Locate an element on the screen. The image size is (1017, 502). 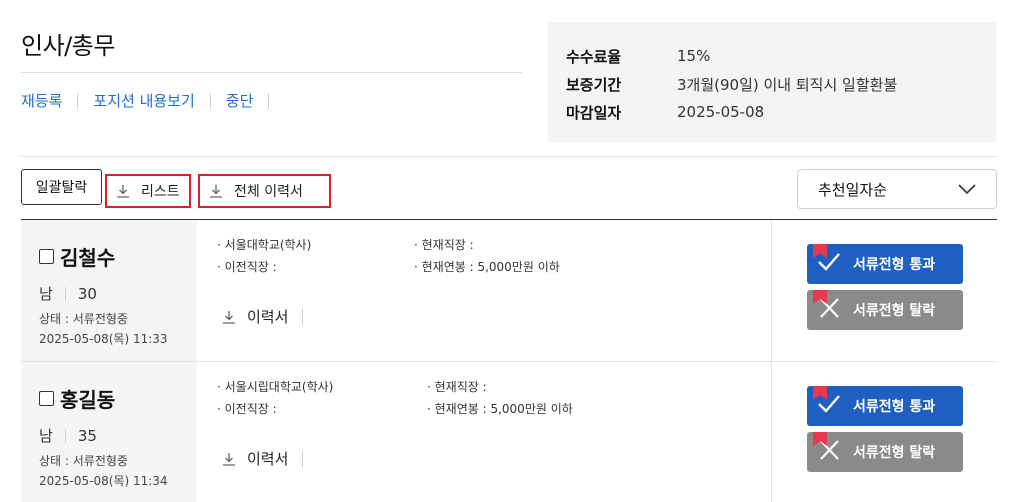
view-position-link: 포지션 내용보기 is located at coordinates (143, 100).